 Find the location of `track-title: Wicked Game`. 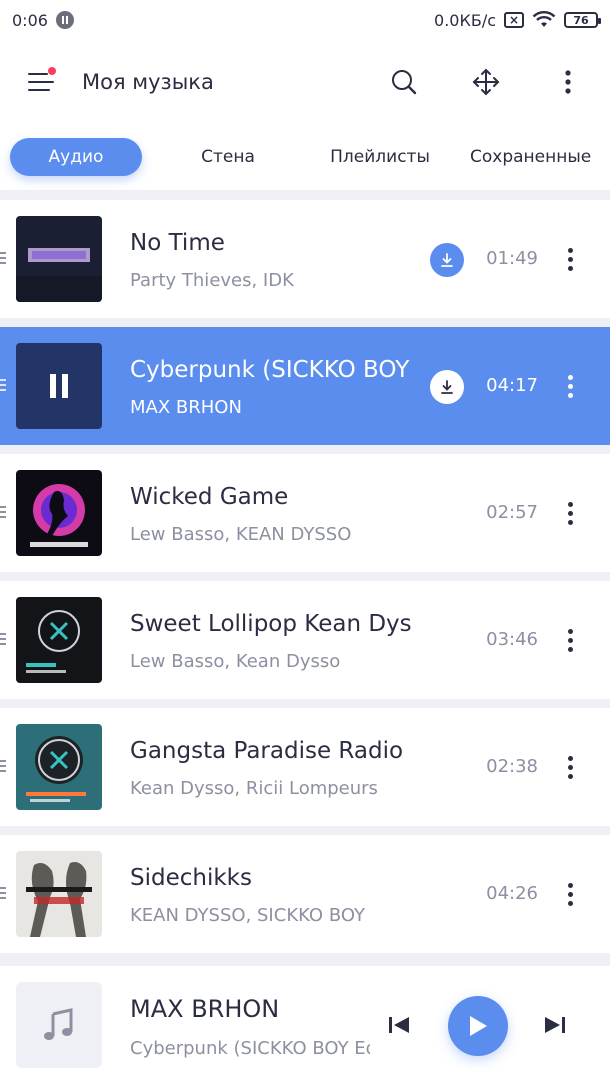

track-title: Wicked Game is located at coordinates (209, 497).